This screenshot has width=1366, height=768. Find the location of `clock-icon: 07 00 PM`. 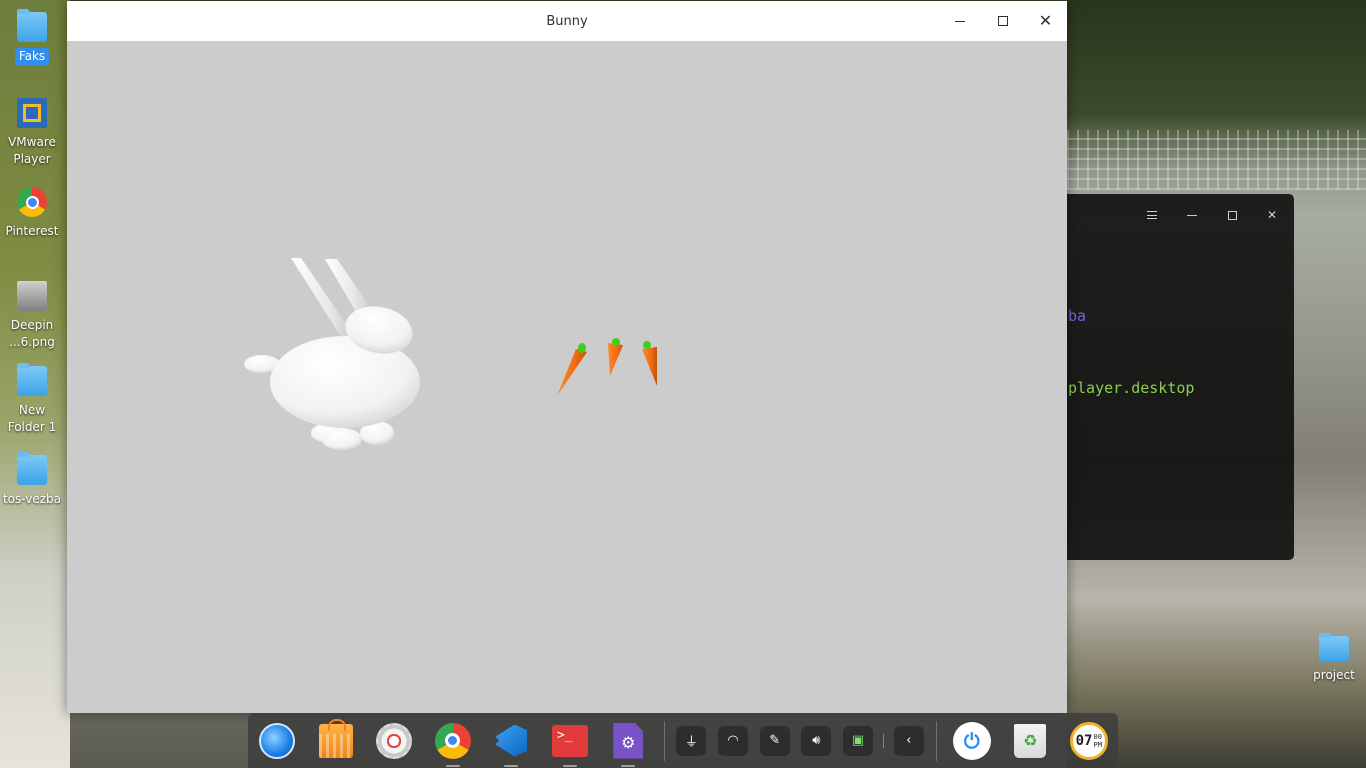

clock-icon: 07 00 PM is located at coordinates (1088, 740).